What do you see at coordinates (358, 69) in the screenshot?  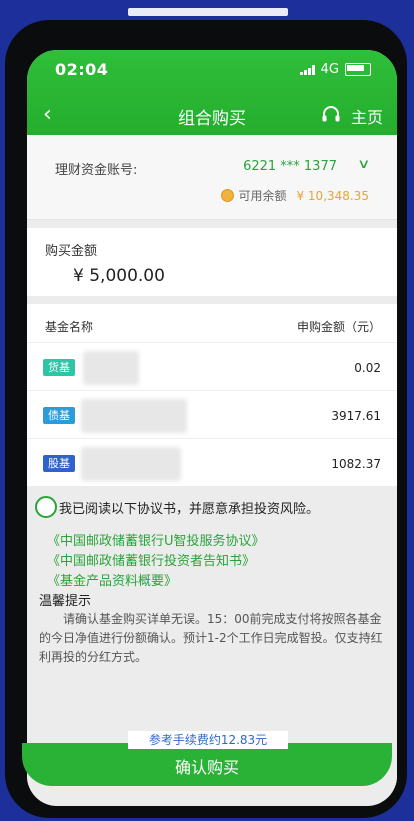 I see `battery-icon` at bounding box center [358, 69].